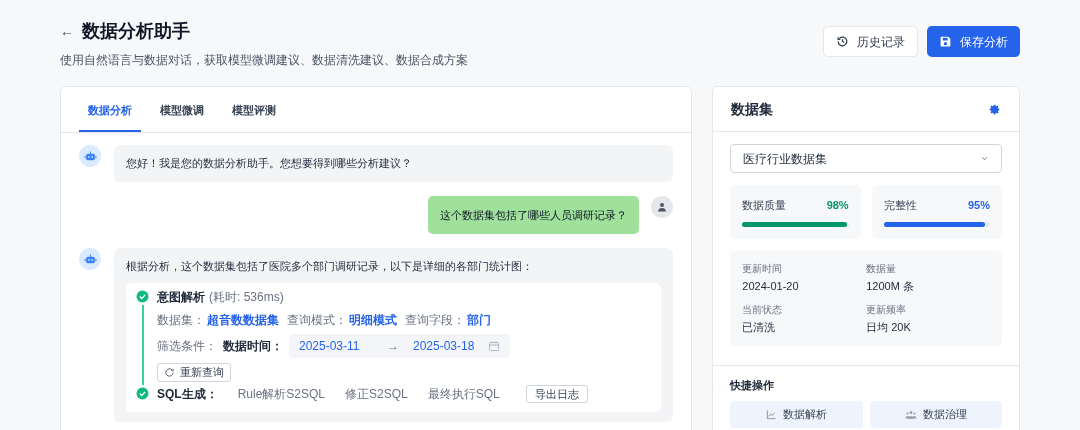  What do you see at coordinates (887, 310) in the screenshot?
I see `info-label: 更新频率` at bounding box center [887, 310].